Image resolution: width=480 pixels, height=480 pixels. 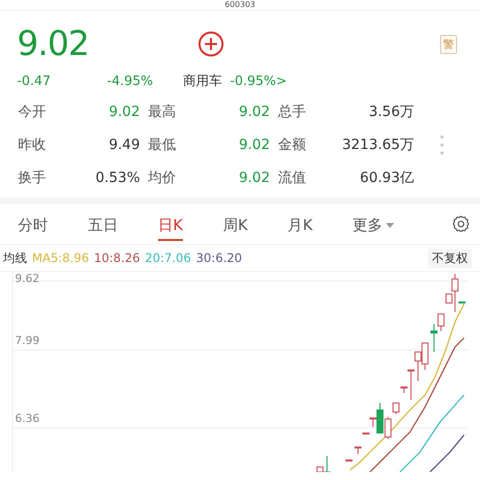 What do you see at coordinates (240, 4) in the screenshot?
I see `stock-code: 600303` at bounding box center [240, 4].